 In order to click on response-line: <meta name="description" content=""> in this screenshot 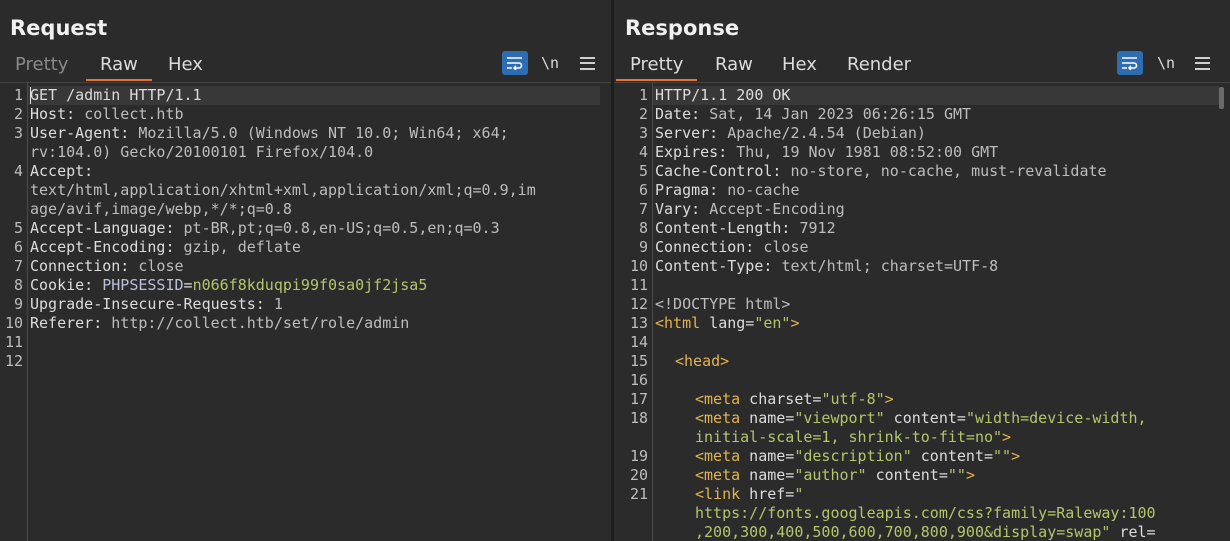, I will do `click(857, 456)`.